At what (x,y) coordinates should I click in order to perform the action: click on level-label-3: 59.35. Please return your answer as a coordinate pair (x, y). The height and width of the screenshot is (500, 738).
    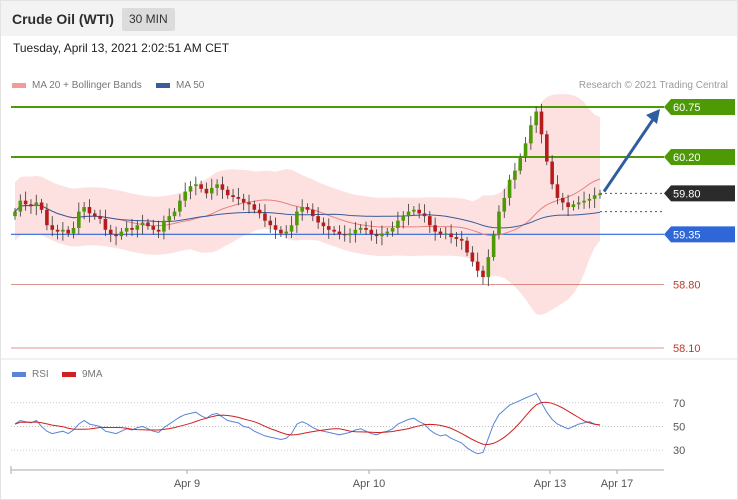
    Looking at the image, I should click on (687, 235).